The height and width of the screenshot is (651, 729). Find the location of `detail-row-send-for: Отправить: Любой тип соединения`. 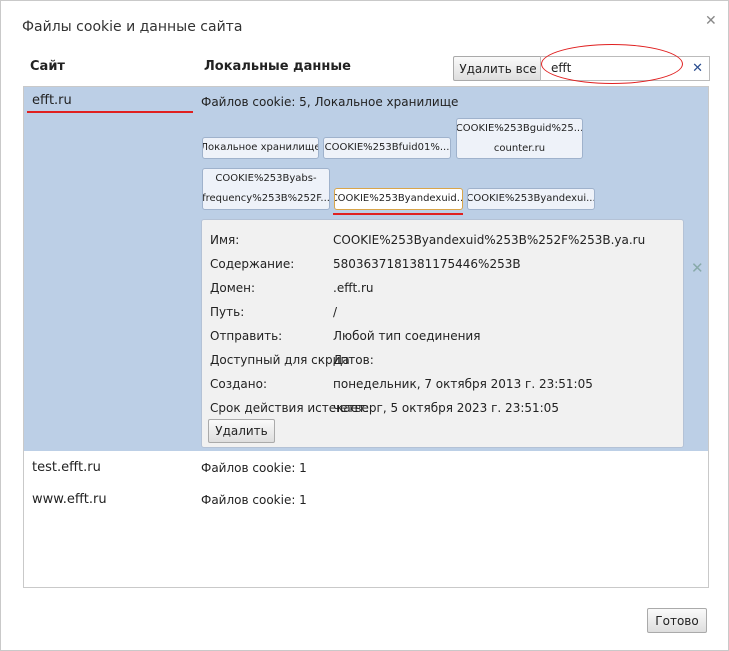

detail-row-send-for: Отправить: Любой тип соединения is located at coordinates (445, 338).